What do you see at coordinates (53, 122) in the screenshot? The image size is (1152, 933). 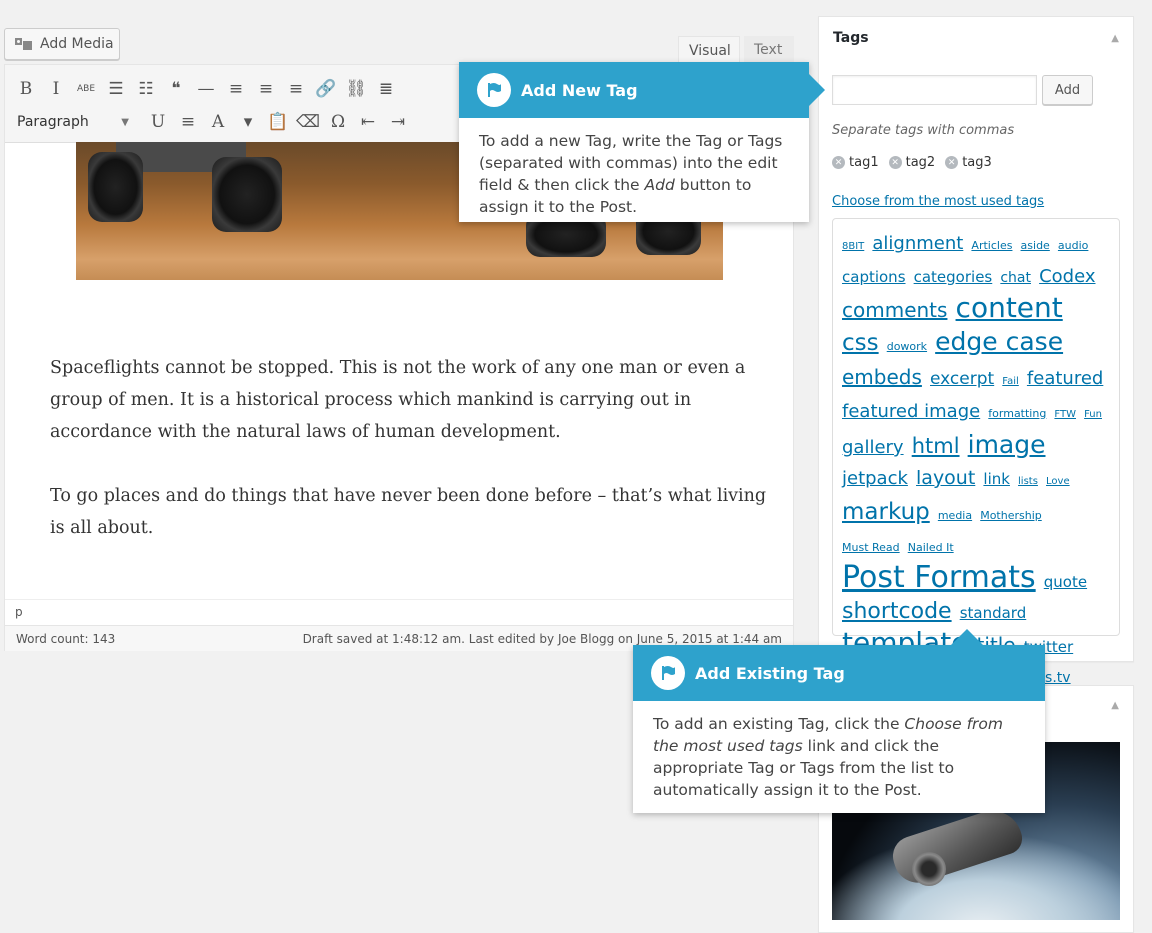 I see `format-select-value: Paragraph` at bounding box center [53, 122].